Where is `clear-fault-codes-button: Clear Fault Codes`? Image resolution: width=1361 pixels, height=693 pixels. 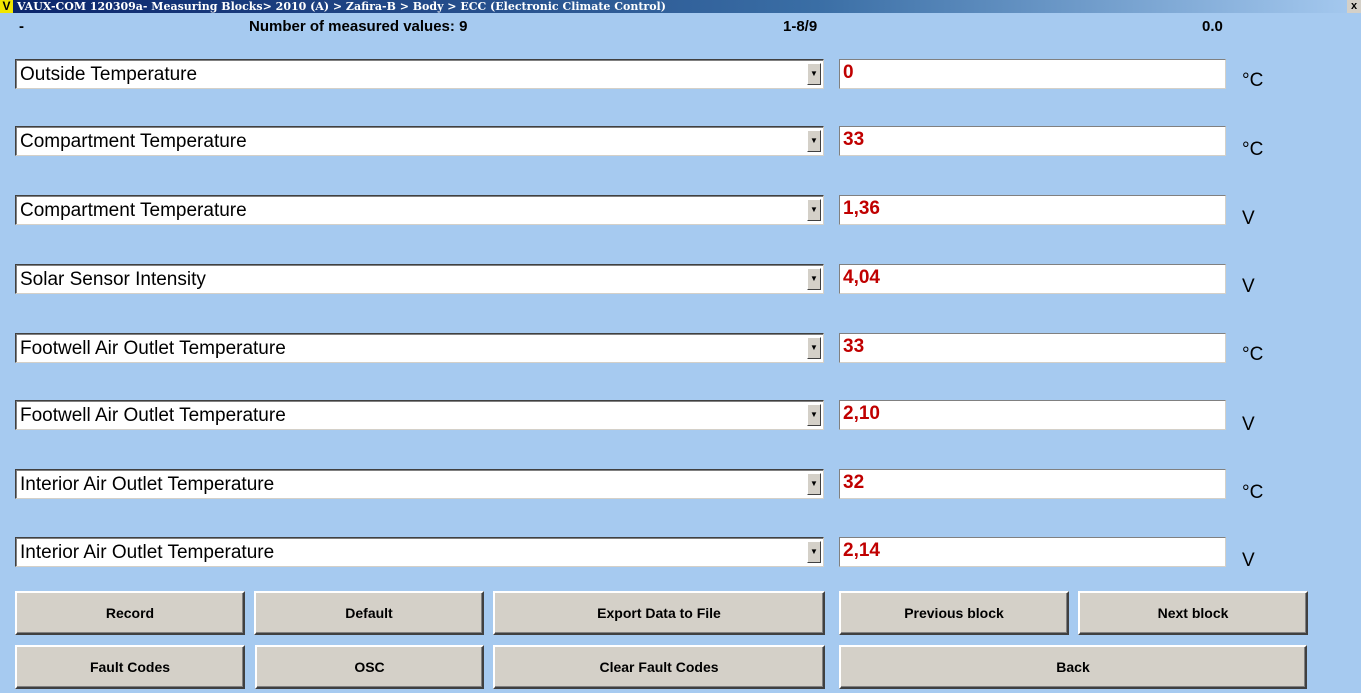
clear-fault-codes-button: Clear Fault Codes is located at coordinates (659, 667).